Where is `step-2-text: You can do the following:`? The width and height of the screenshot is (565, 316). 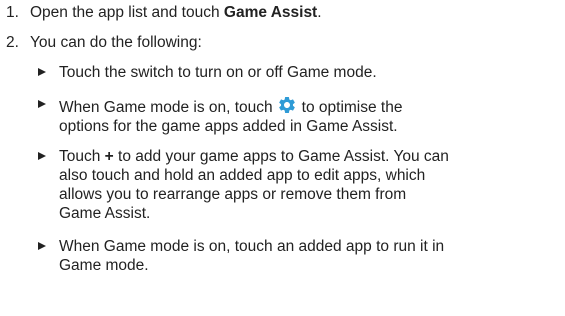
step-2-text: You can do the following: is located at coordinates (116, 42).